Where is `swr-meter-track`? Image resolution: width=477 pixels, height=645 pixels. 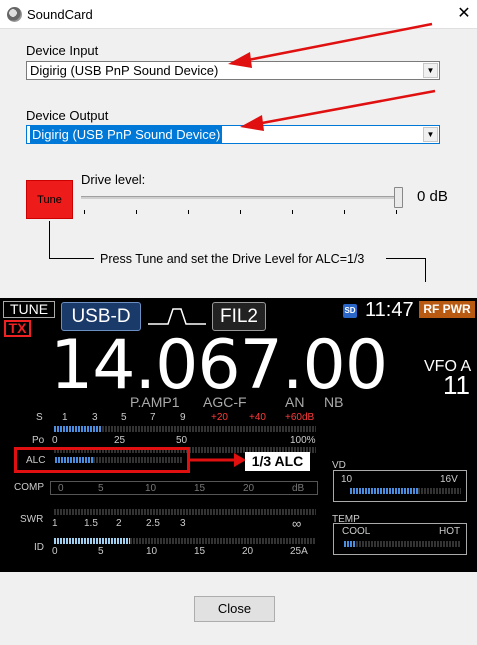
swr-meter-track is located at coordinates (185, 512).